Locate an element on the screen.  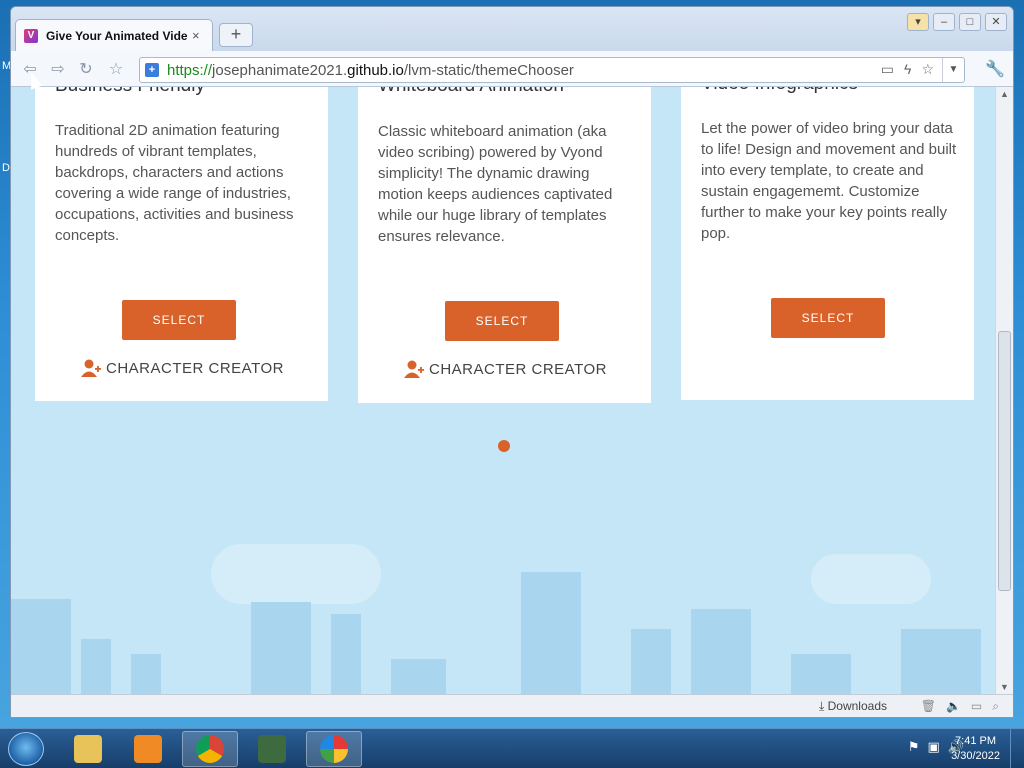
scroll-down-icon: ▼ is located at coordinates (1004, 687).